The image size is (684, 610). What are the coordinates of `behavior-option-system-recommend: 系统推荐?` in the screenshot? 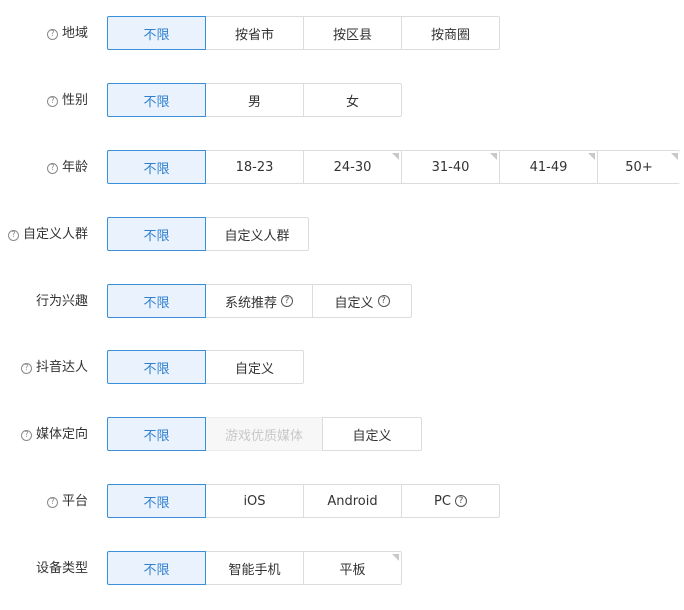 It's located at (259, 301).